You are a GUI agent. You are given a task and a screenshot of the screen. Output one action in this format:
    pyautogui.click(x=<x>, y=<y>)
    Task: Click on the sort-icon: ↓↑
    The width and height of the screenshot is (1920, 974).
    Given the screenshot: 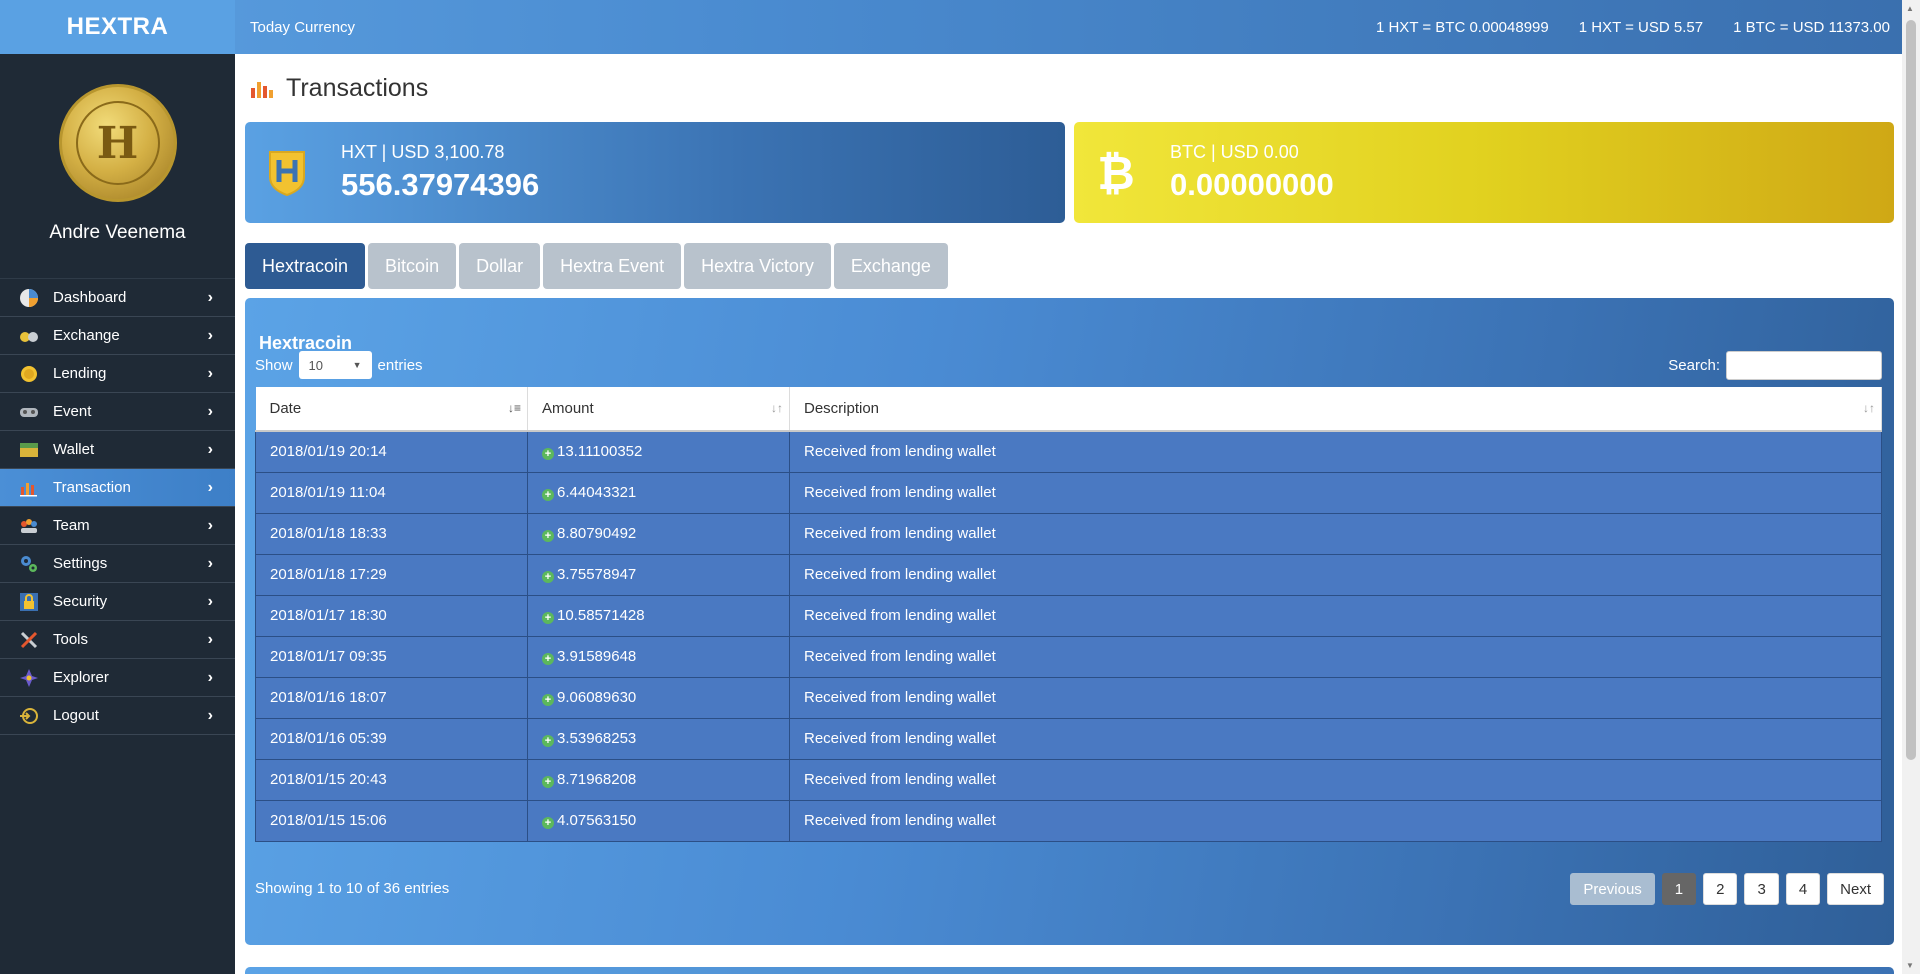 What is the action you would take?
    pyautogui.click(x=1869, y=408)
    